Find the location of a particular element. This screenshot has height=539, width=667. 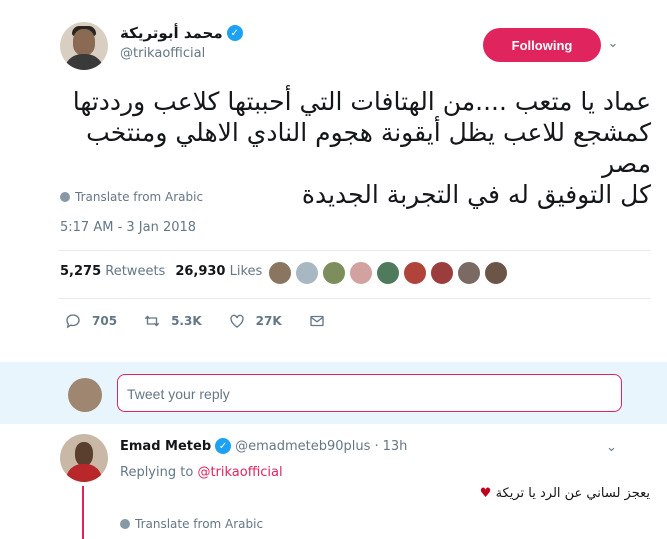

reply-author-avatar is located at coordinates (84, 458).